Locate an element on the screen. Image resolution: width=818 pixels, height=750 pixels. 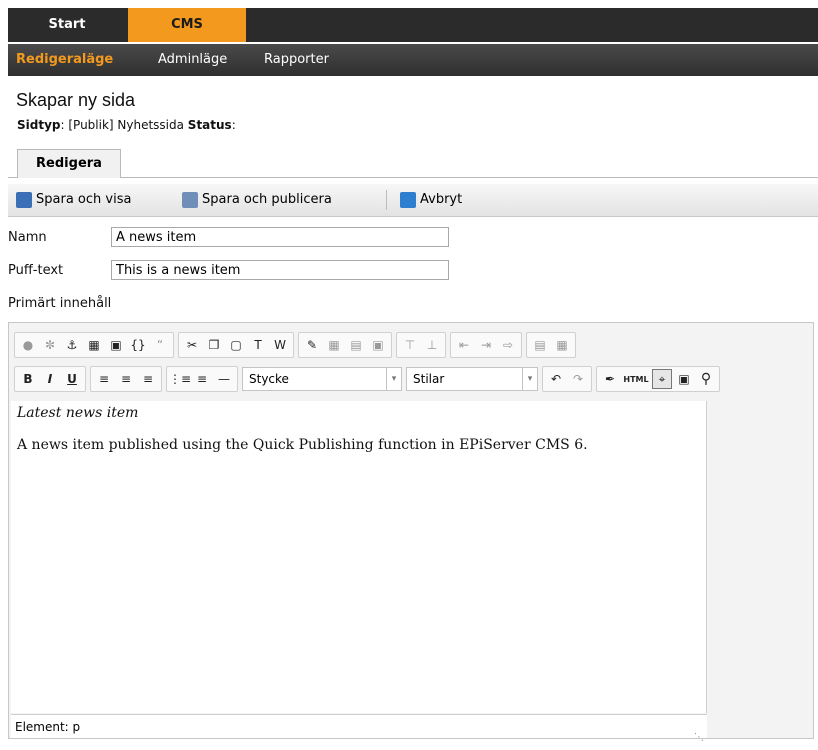
bold-button: B is located at coordinates (28, 379).